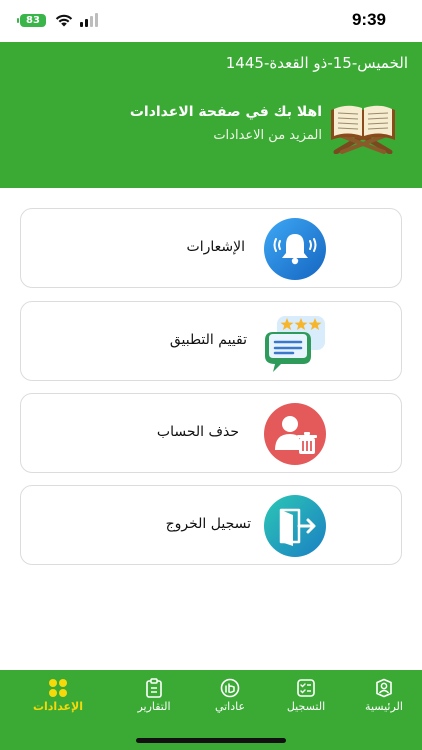 This screenshot has height=750, width=422. Describe the element at coordinates (211, 740) in the screenshot. I see `home-indicator` at that location.